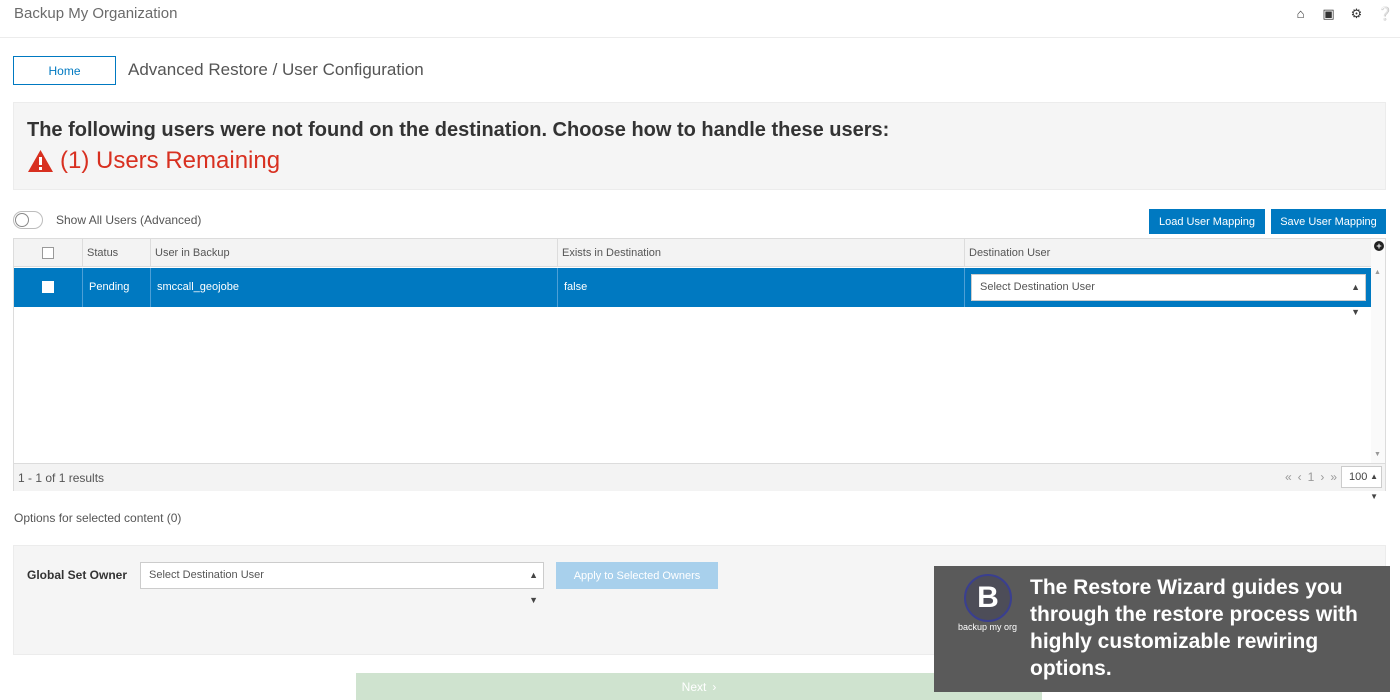 The image size is (1400, 700). I want to click on logo-mark: B, so click(988, 598).